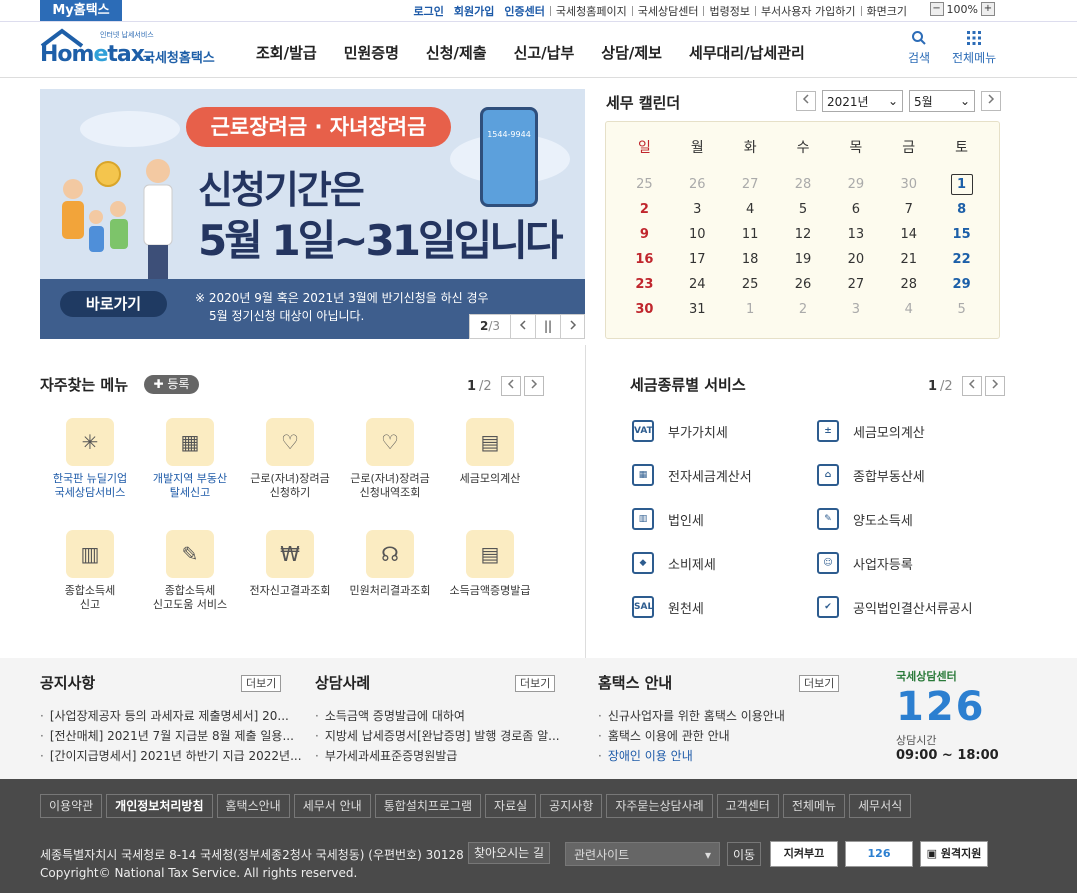 The image size is (1077, 893). What do you see at coordinates (855, 309) in the screenshot?
I see `calendar-day: 3` at bounding box center [855, 309].